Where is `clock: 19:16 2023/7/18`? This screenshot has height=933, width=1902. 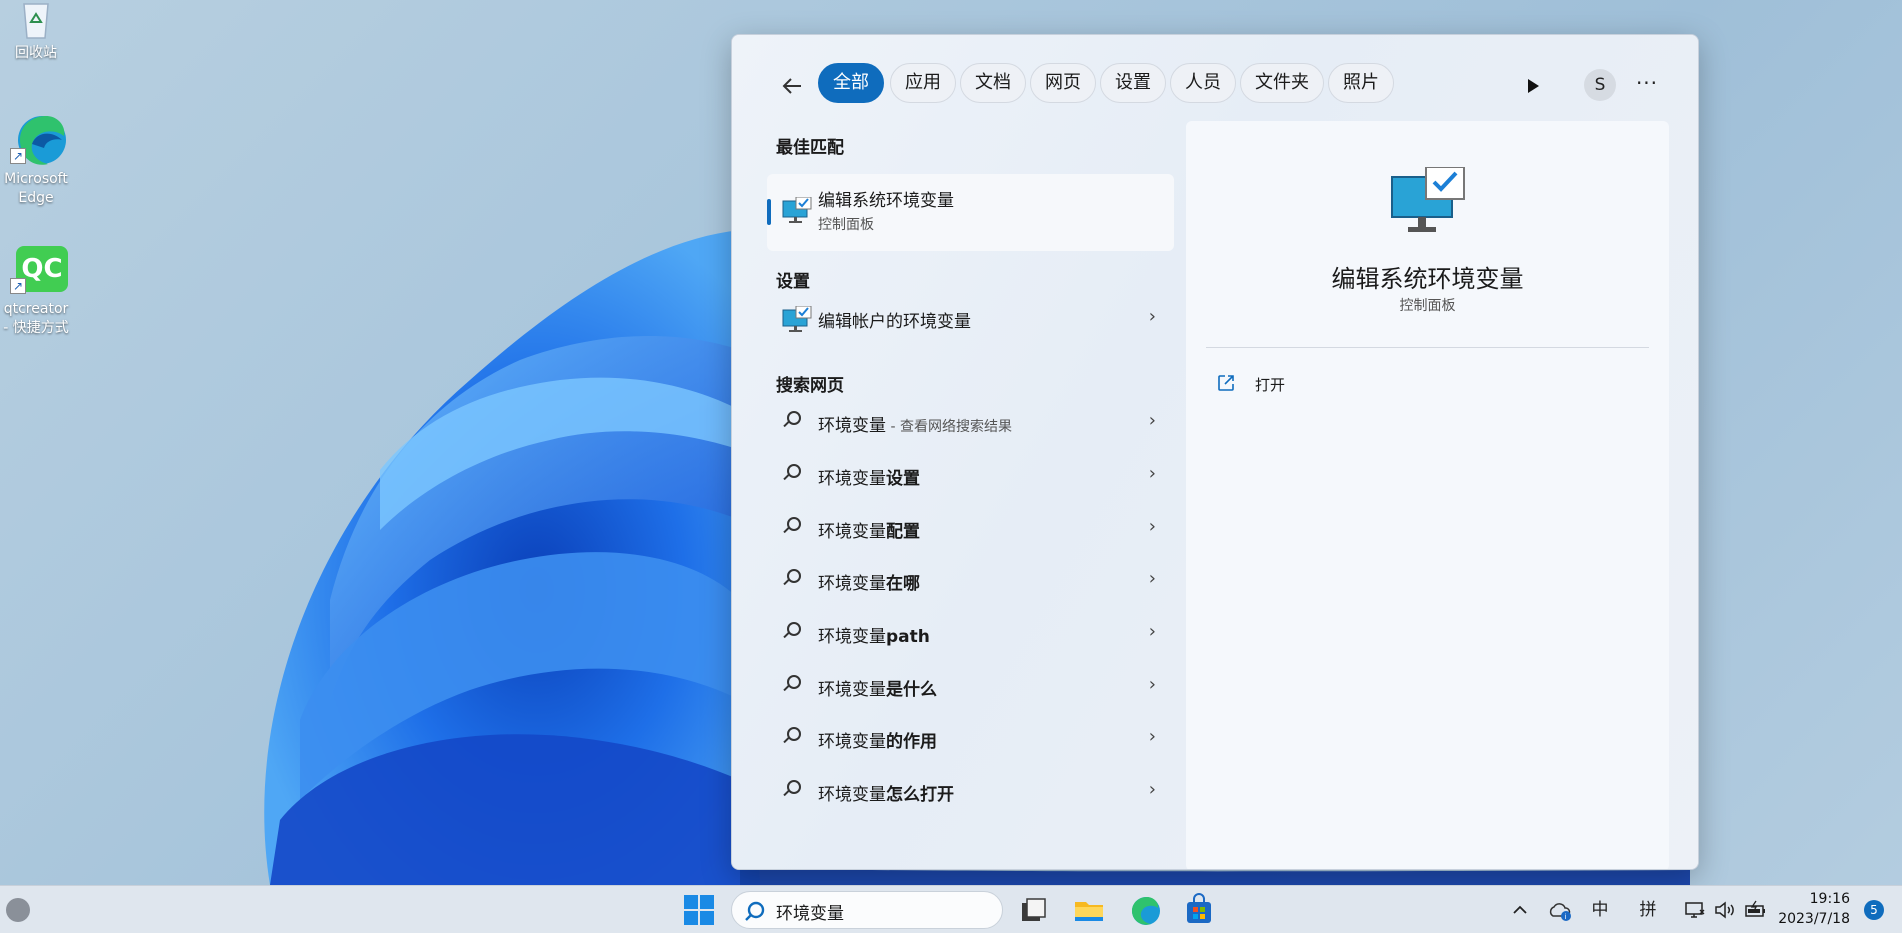
clock: 19:16 2023/7/18 is located at coordinates (1814, 909).